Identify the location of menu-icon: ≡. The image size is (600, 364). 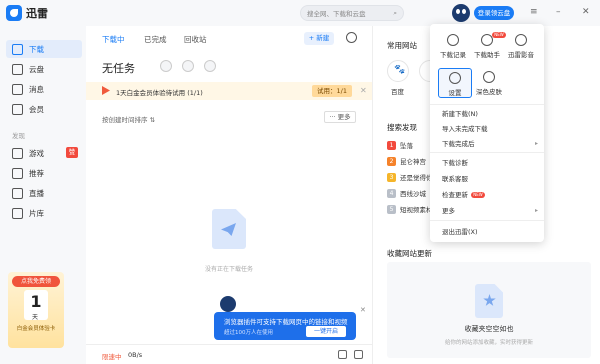
(534, 12).